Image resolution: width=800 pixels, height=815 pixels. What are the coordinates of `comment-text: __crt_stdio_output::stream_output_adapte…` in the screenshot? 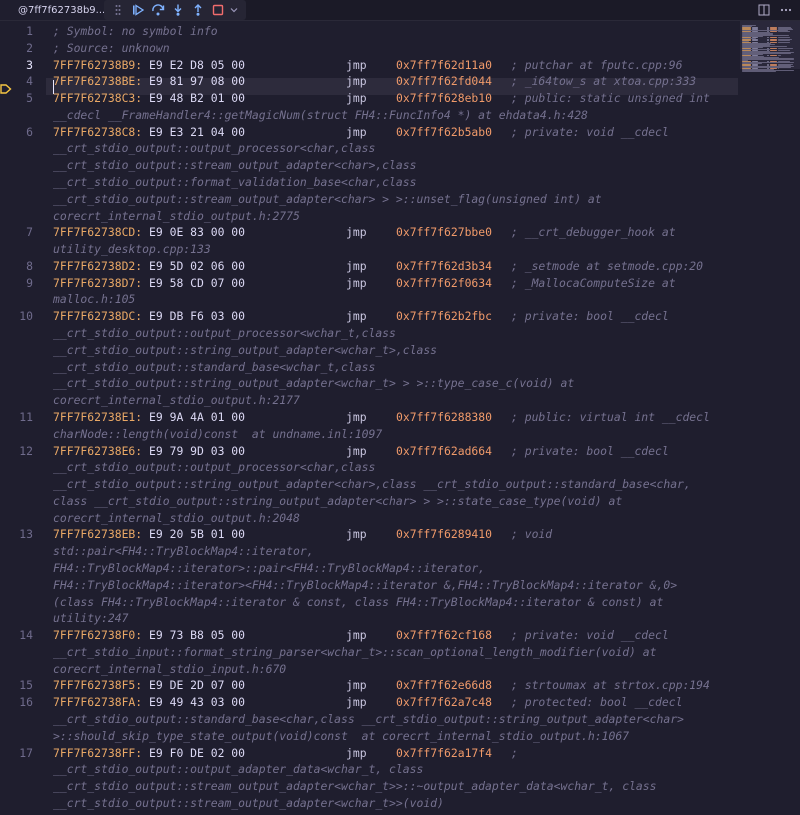 It's located at (327, 198).